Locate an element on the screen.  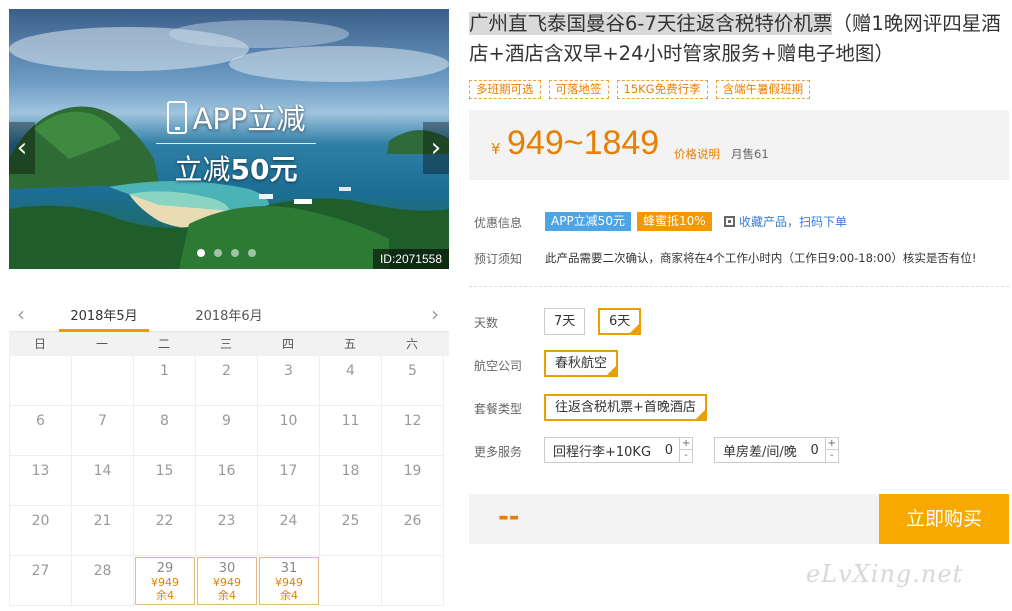
product-tag: 含端午暑假班期 is located at coordinates (763, 89).